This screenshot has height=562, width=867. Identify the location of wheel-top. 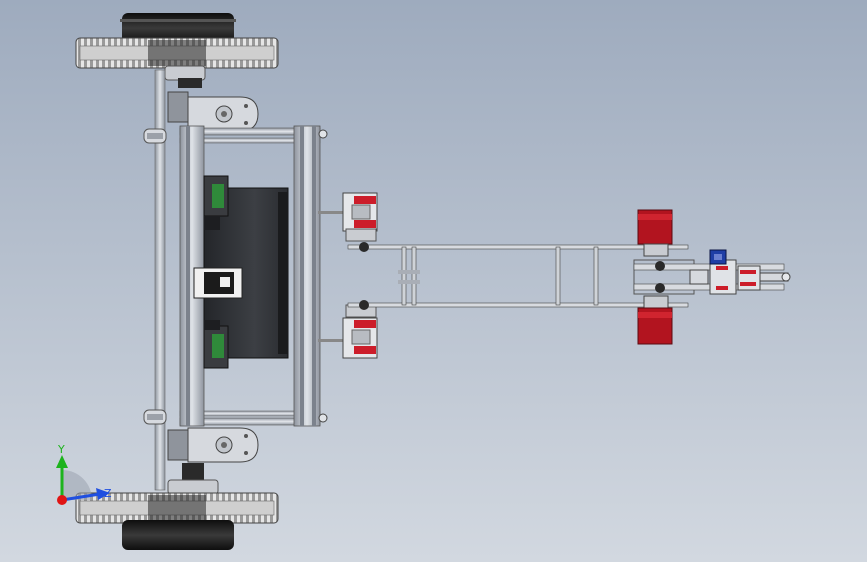
(177, 50).